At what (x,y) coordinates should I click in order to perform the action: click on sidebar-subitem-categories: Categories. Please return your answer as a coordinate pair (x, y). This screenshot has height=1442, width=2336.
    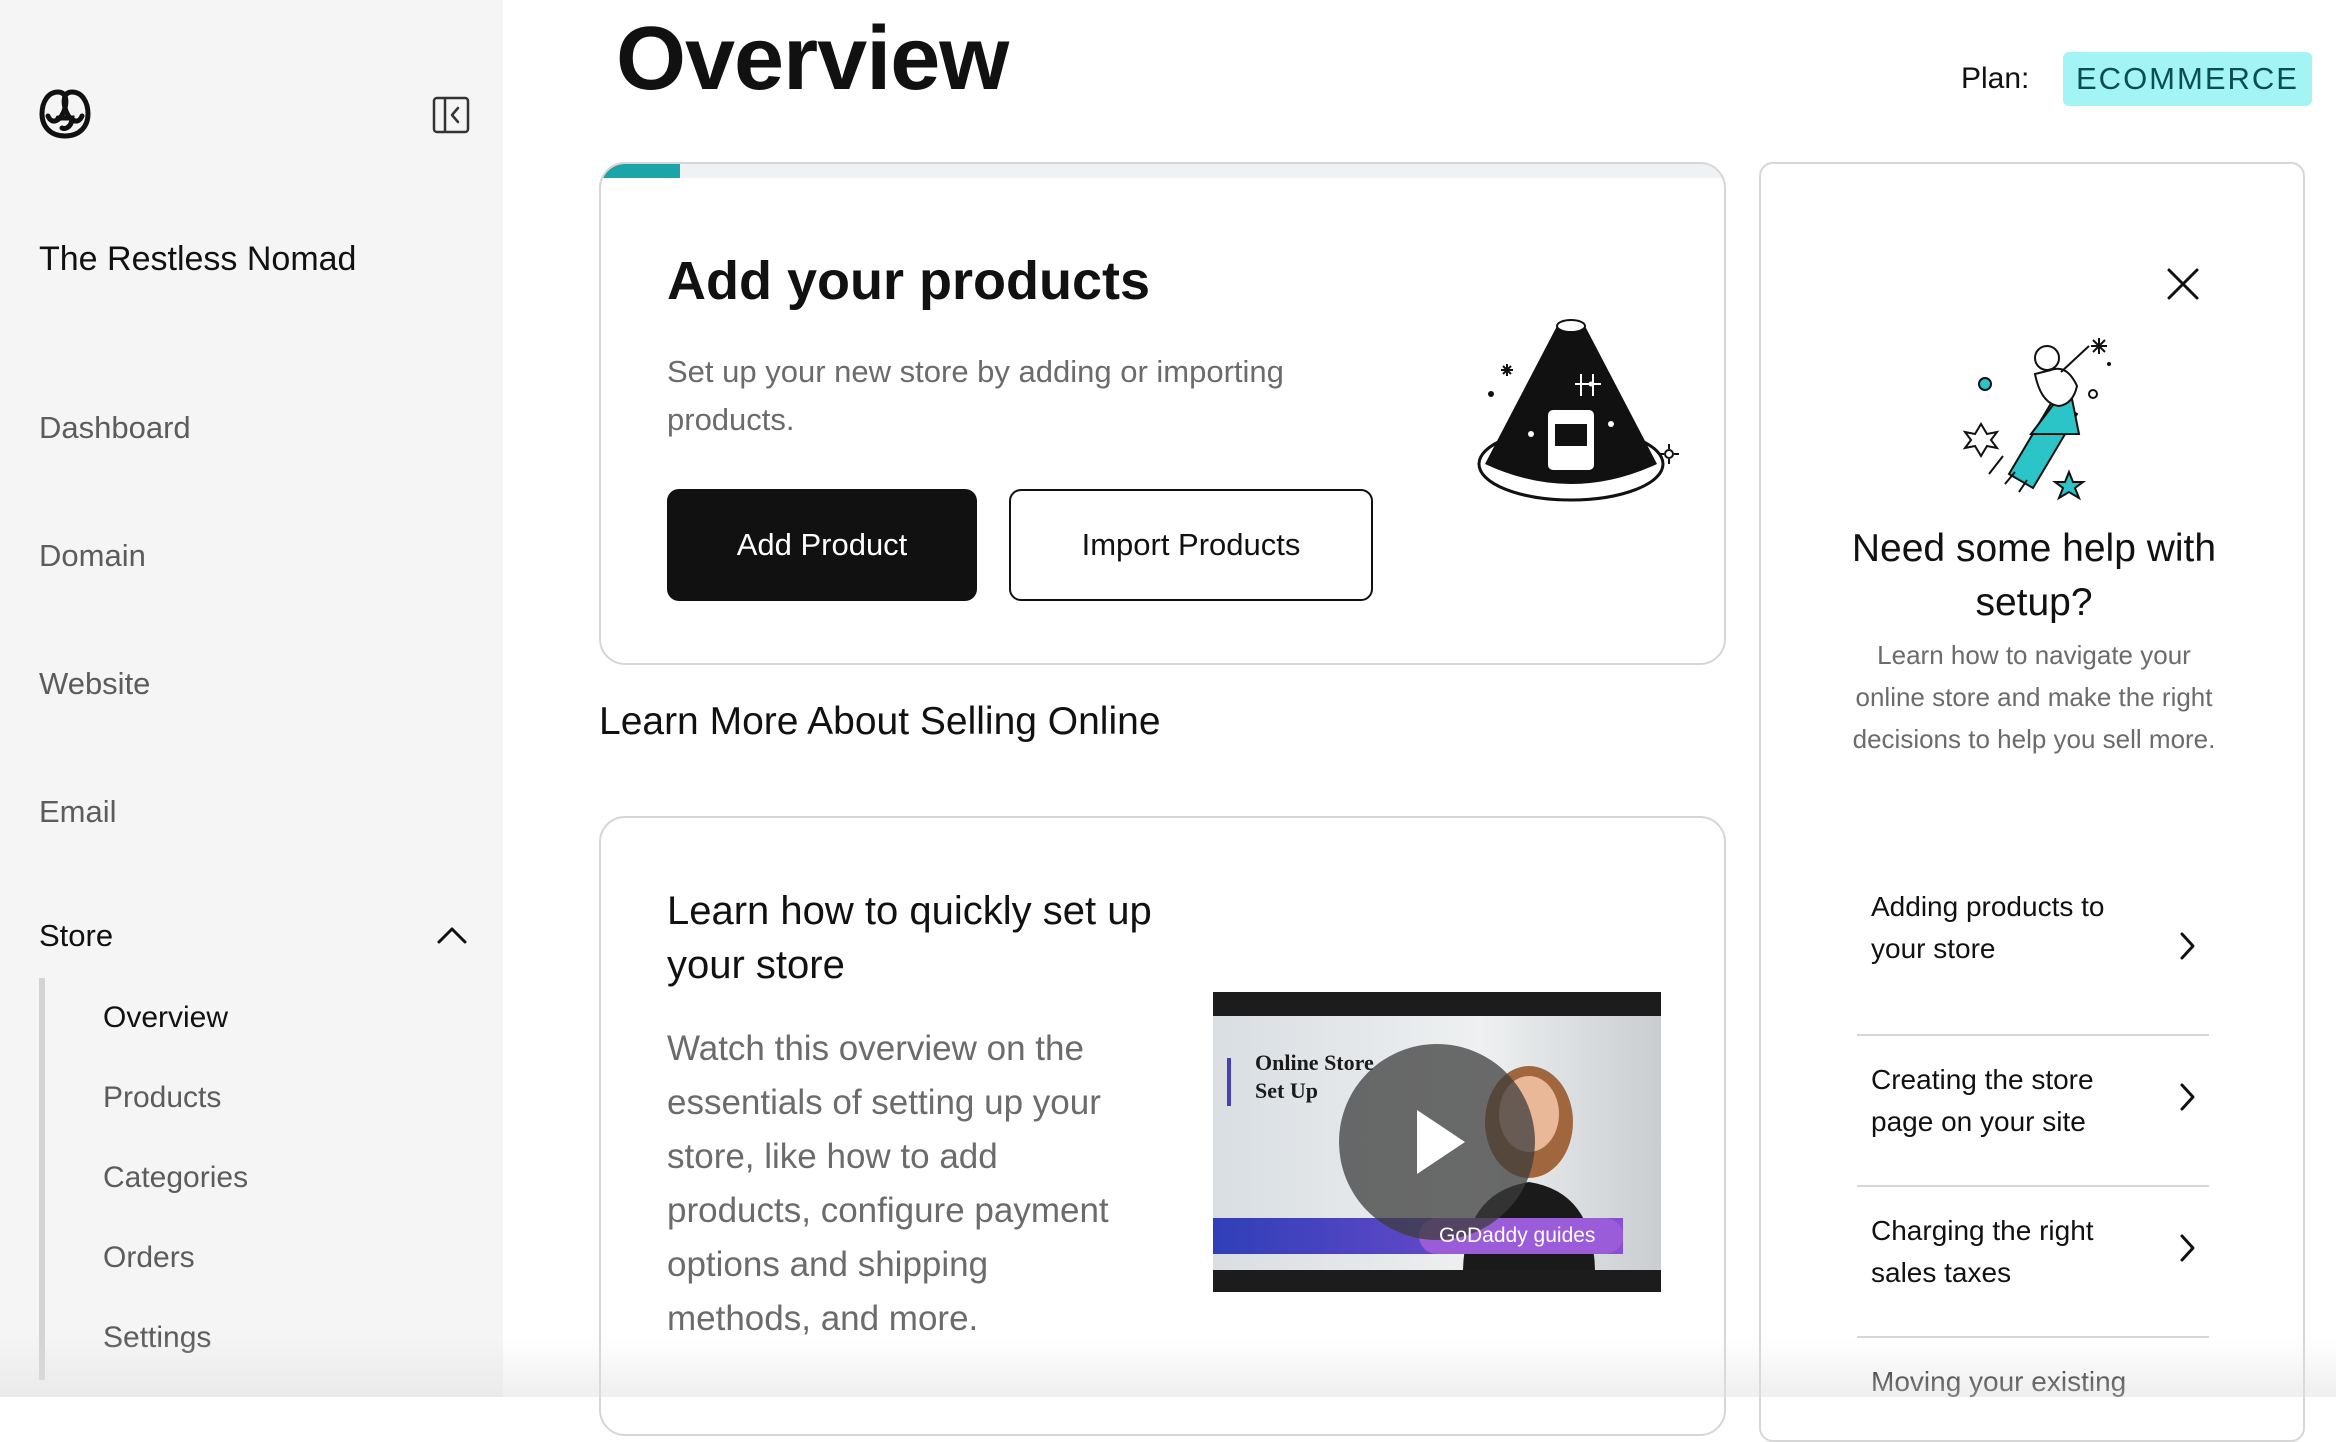
    Looking at the image, I should click on (175, 1178).